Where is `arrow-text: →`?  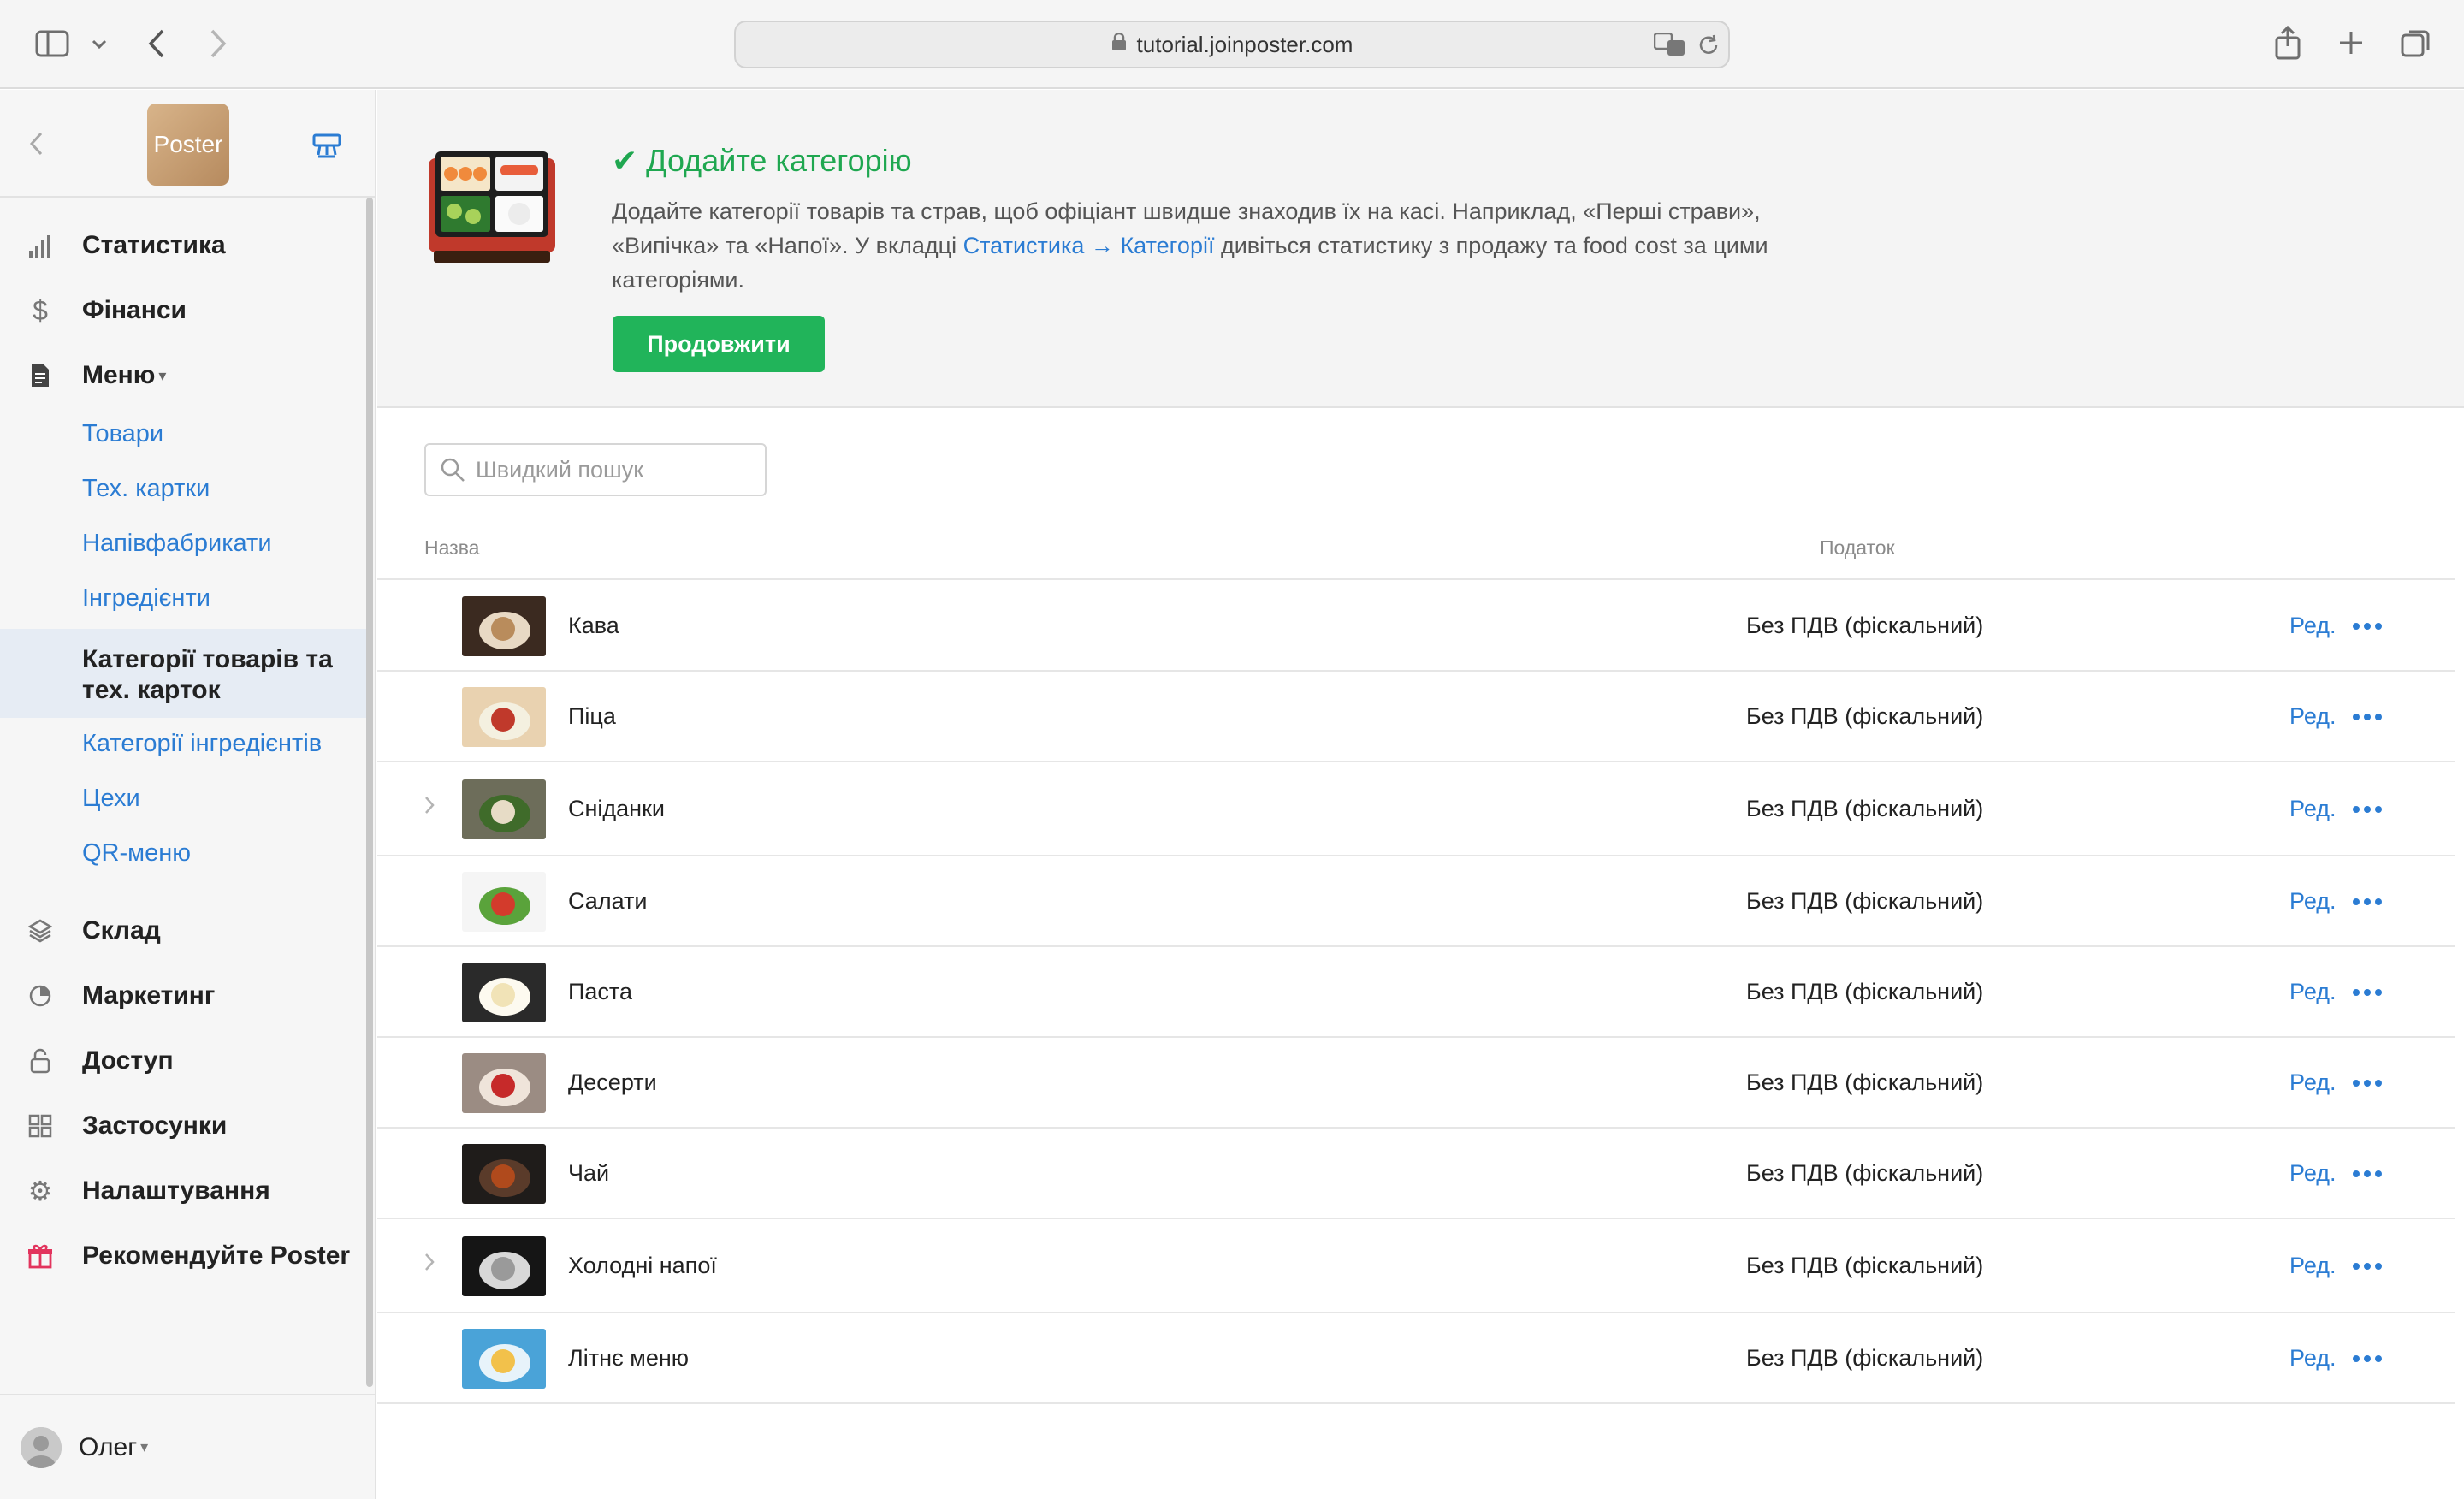
arrow-text: → is located at coordinates (1102, 245).